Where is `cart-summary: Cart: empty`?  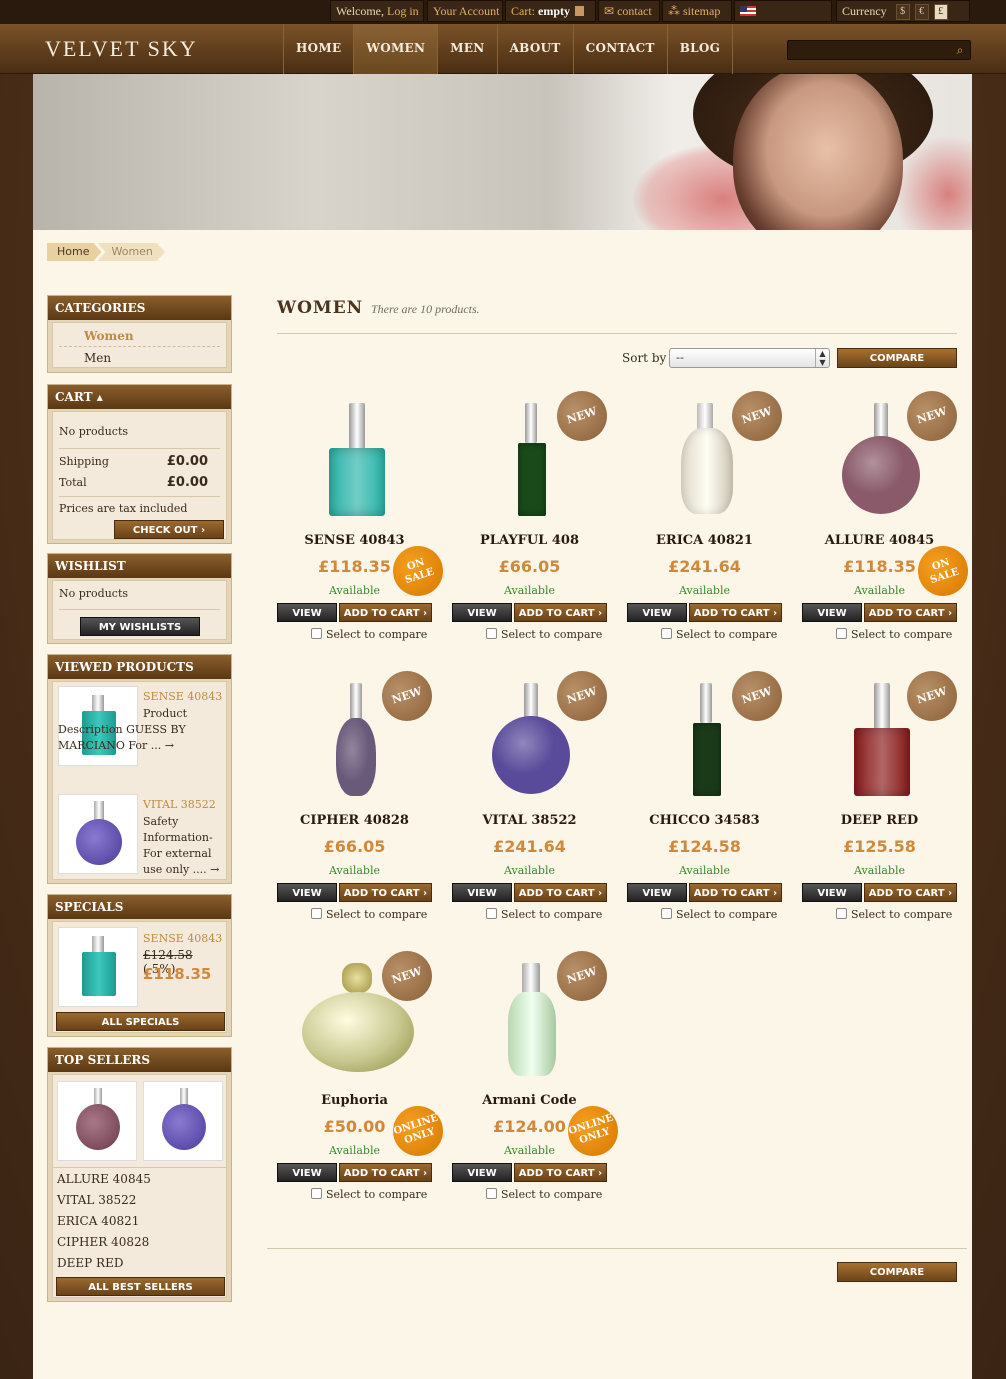
cart-summary: Cart: empty is located at coordinates (550, 11).